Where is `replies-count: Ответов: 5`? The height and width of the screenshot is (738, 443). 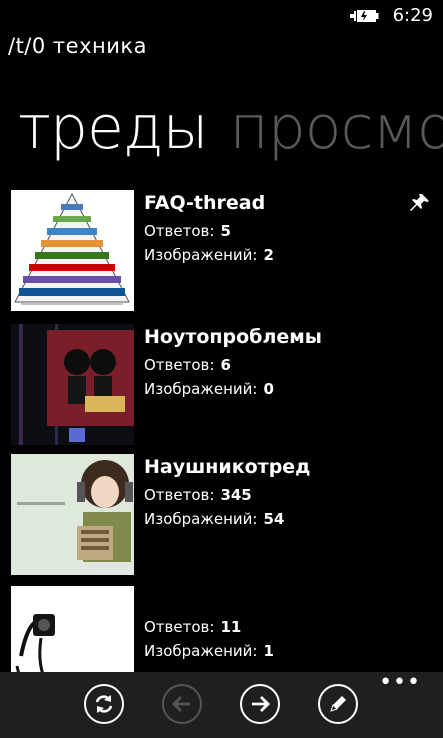 replies-count: Ответов: 5 is located at coordinates (187, 231).